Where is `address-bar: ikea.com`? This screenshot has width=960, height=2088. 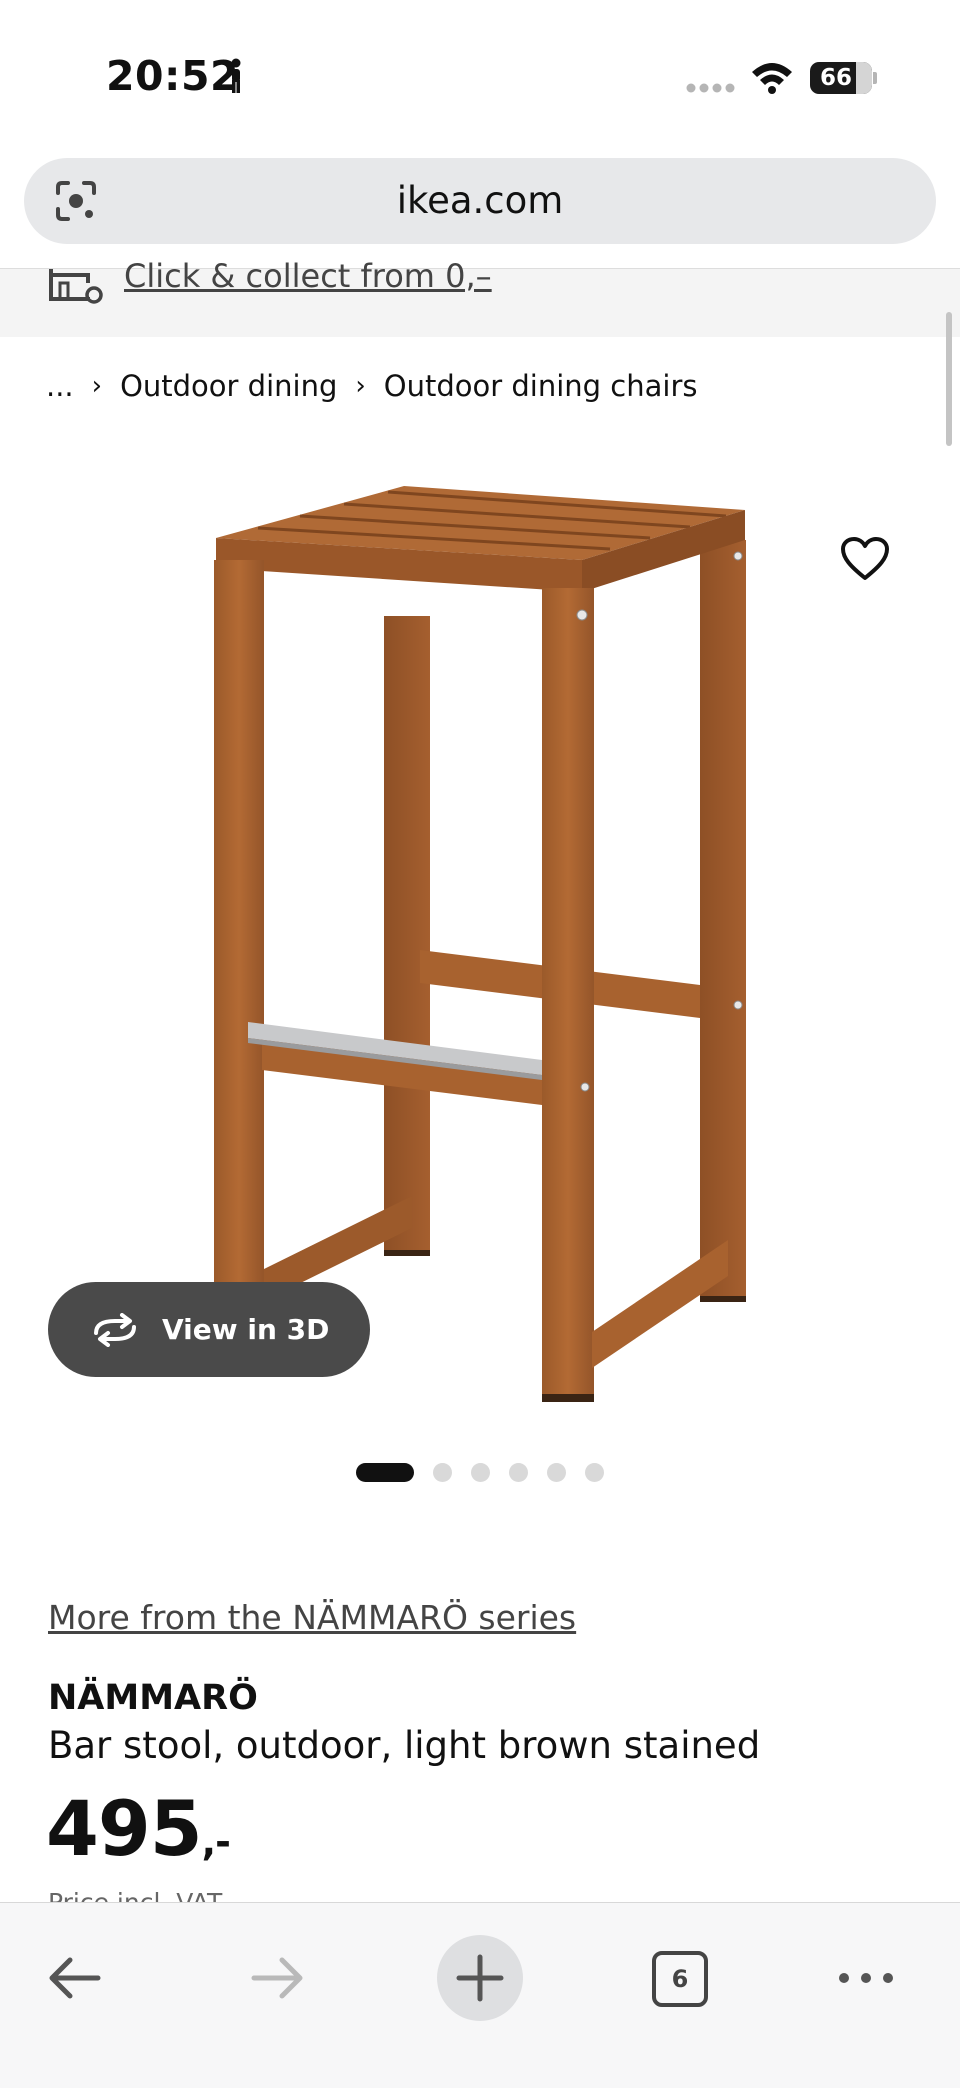
address-bar: ikea.com is located at coordinates (480, 201).